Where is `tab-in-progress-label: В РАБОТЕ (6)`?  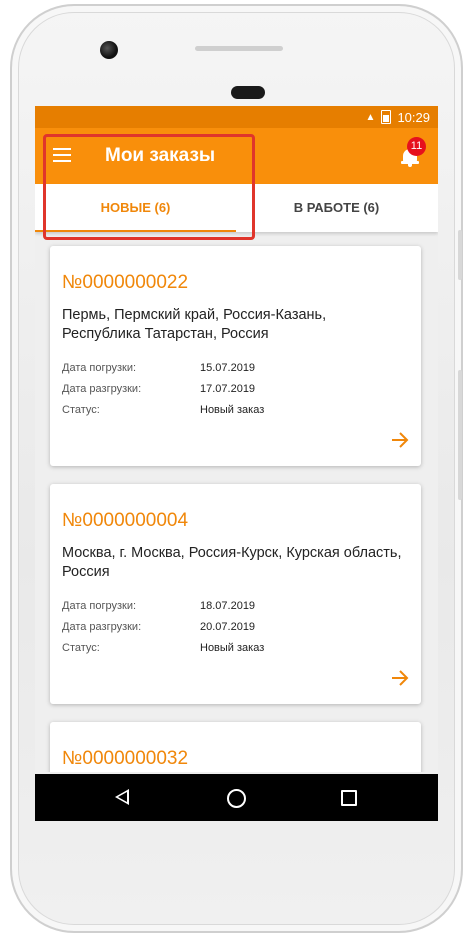 tab-in-progress-label: В РАБОТЕ (6) is located at coordinates (336, 207).